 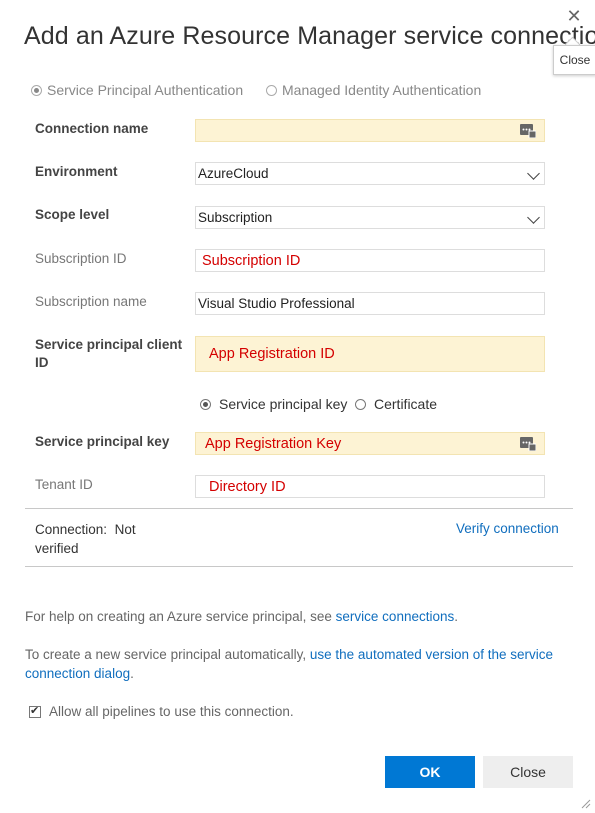 I want to click on credential-option-label: Certificate, so click(x=406, y=404).